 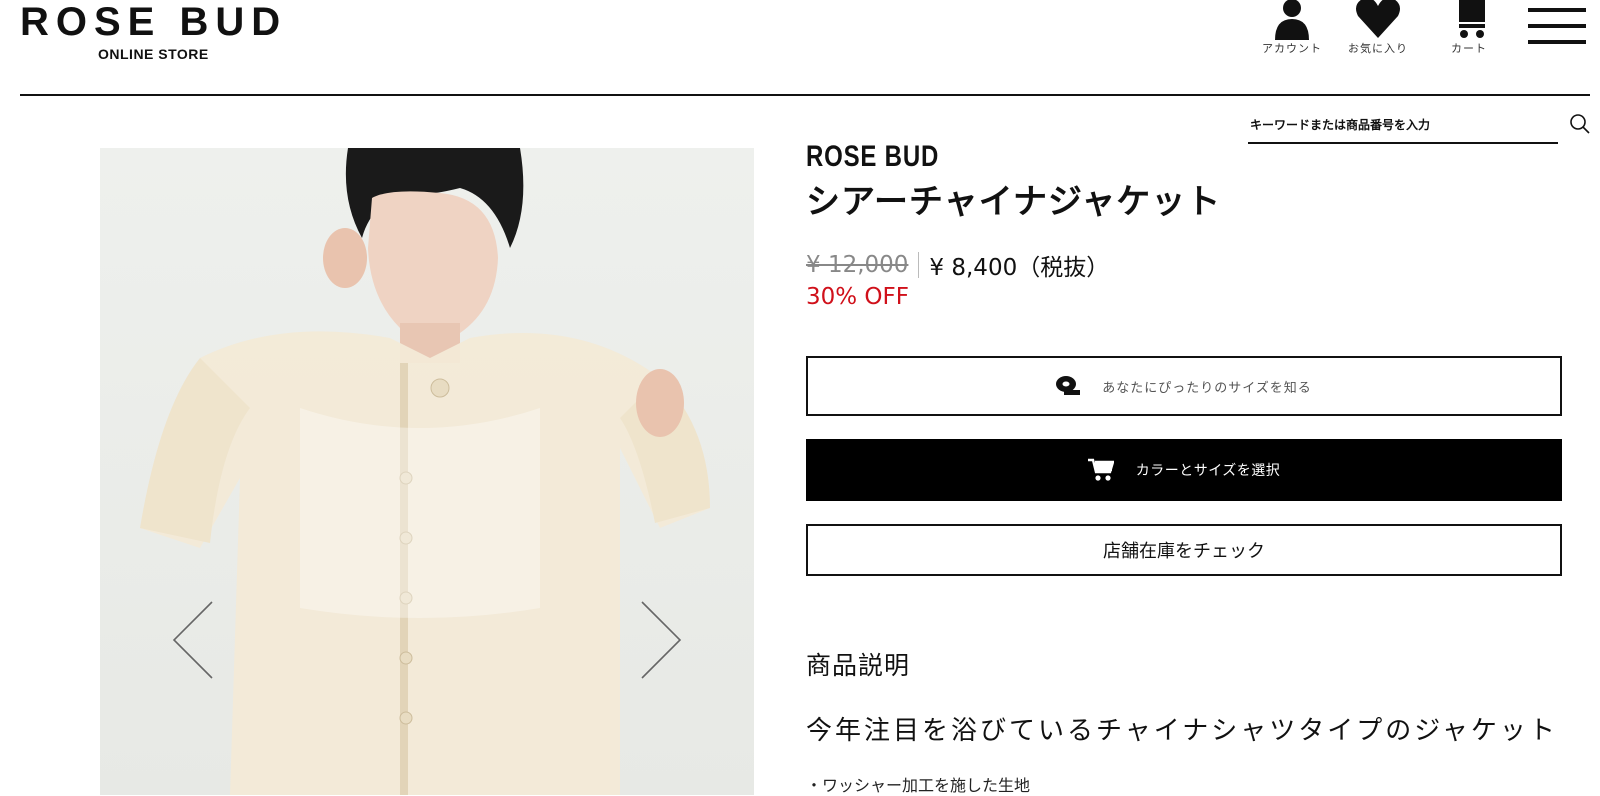 I want to click on product-title: シアーチャイナジャケット, so click(x=1014, y=202).